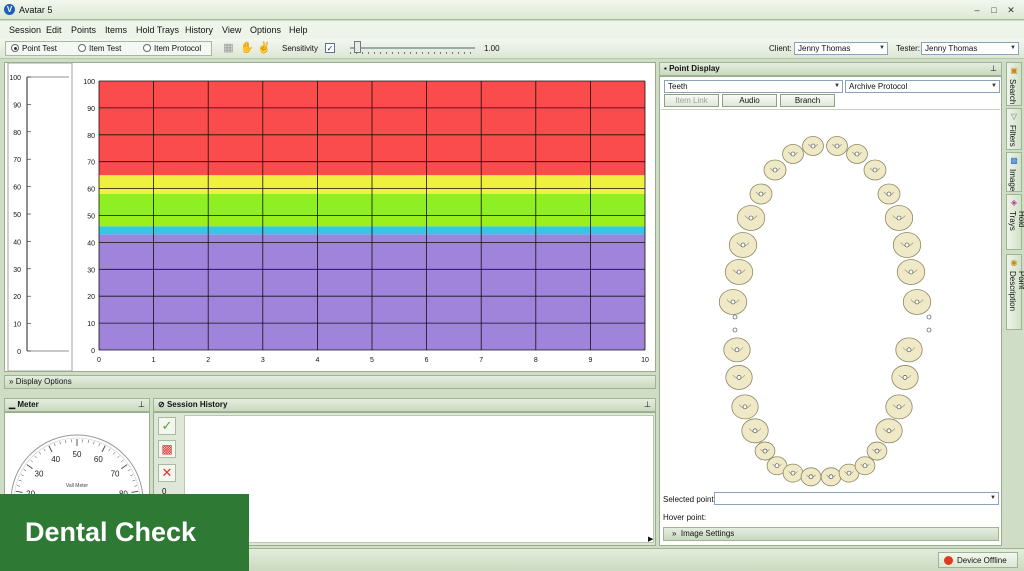  Describe the element at coordinates (1014, 172) in the screenshot. I see `tab-image: ▩ Image` at that location.